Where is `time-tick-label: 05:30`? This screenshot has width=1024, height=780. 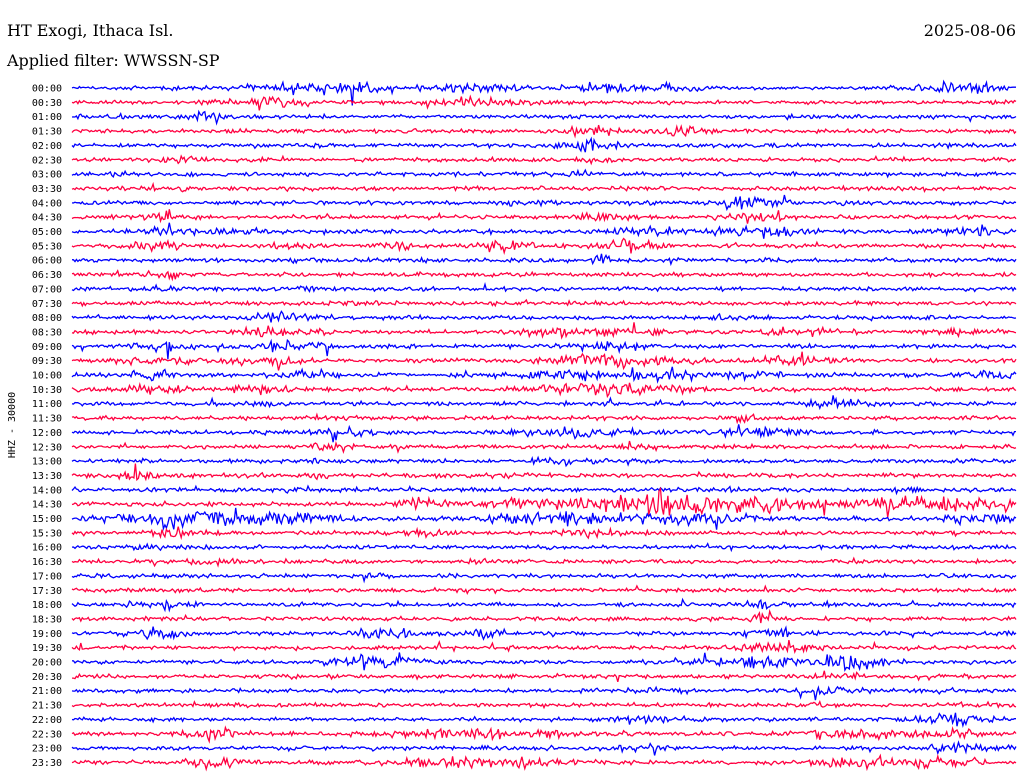
time-tick-label: 05:30 is located at coordinates (47, 246).